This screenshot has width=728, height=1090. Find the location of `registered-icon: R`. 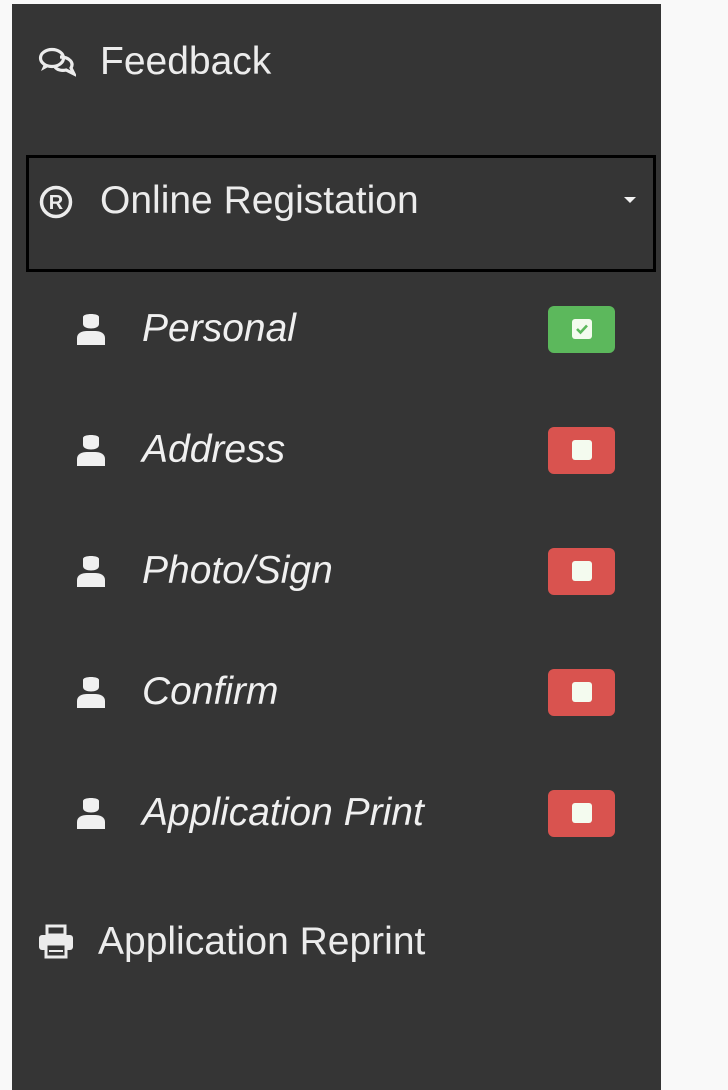

registered-icon: R is located at coordinates (56, 202).